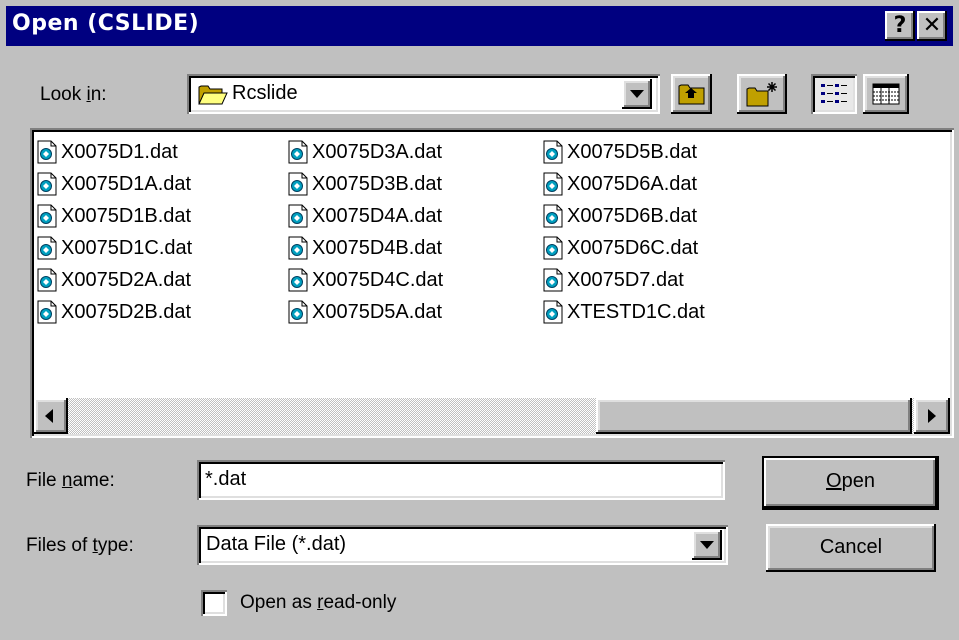 This screenshot has width=959, height=640. I want to click on file-item-label: X0075D6B.dat, so click(632, 215).